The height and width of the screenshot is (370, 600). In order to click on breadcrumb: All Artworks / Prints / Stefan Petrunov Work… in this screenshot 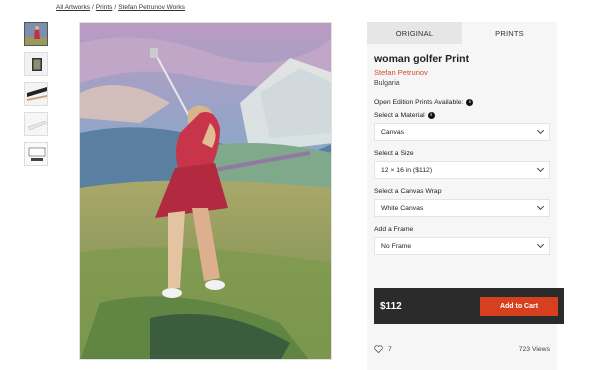, I will do `click(120, 7)`.